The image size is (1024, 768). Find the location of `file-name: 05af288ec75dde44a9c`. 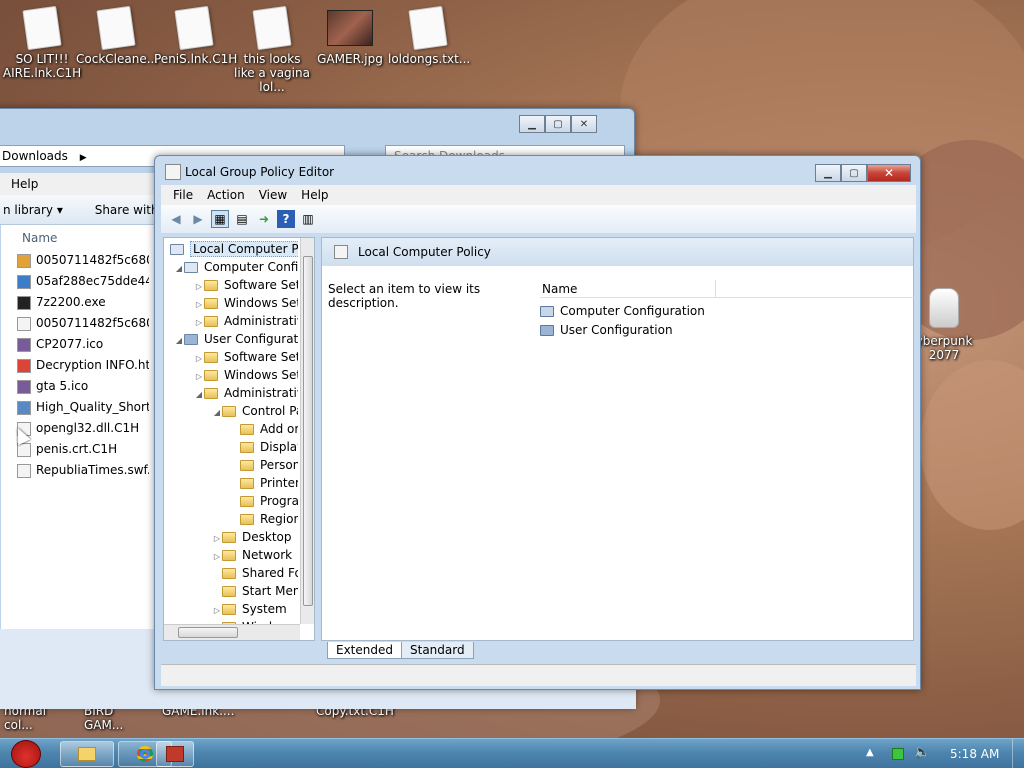

file-name: 05af288ec75dde44a9c is located at coordinates (92, 281).